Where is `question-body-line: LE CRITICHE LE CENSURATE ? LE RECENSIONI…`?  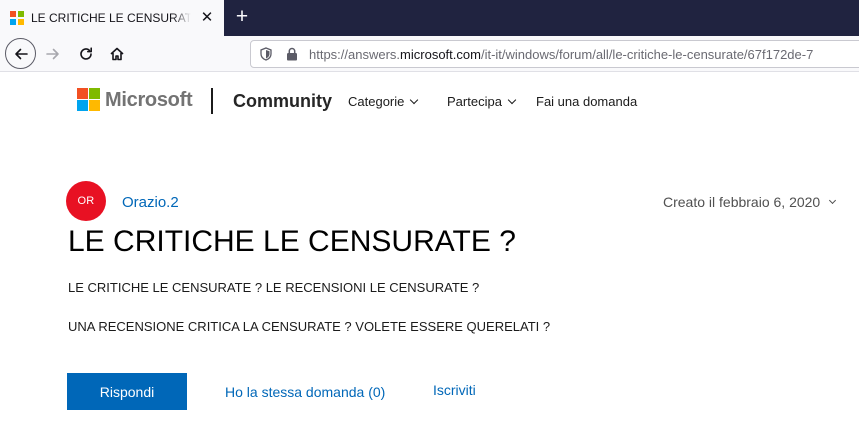 question-body-line: LE CRITICHE LE CENSURATE ? LE RECENSIONI… is located at coordinates (274, 287).